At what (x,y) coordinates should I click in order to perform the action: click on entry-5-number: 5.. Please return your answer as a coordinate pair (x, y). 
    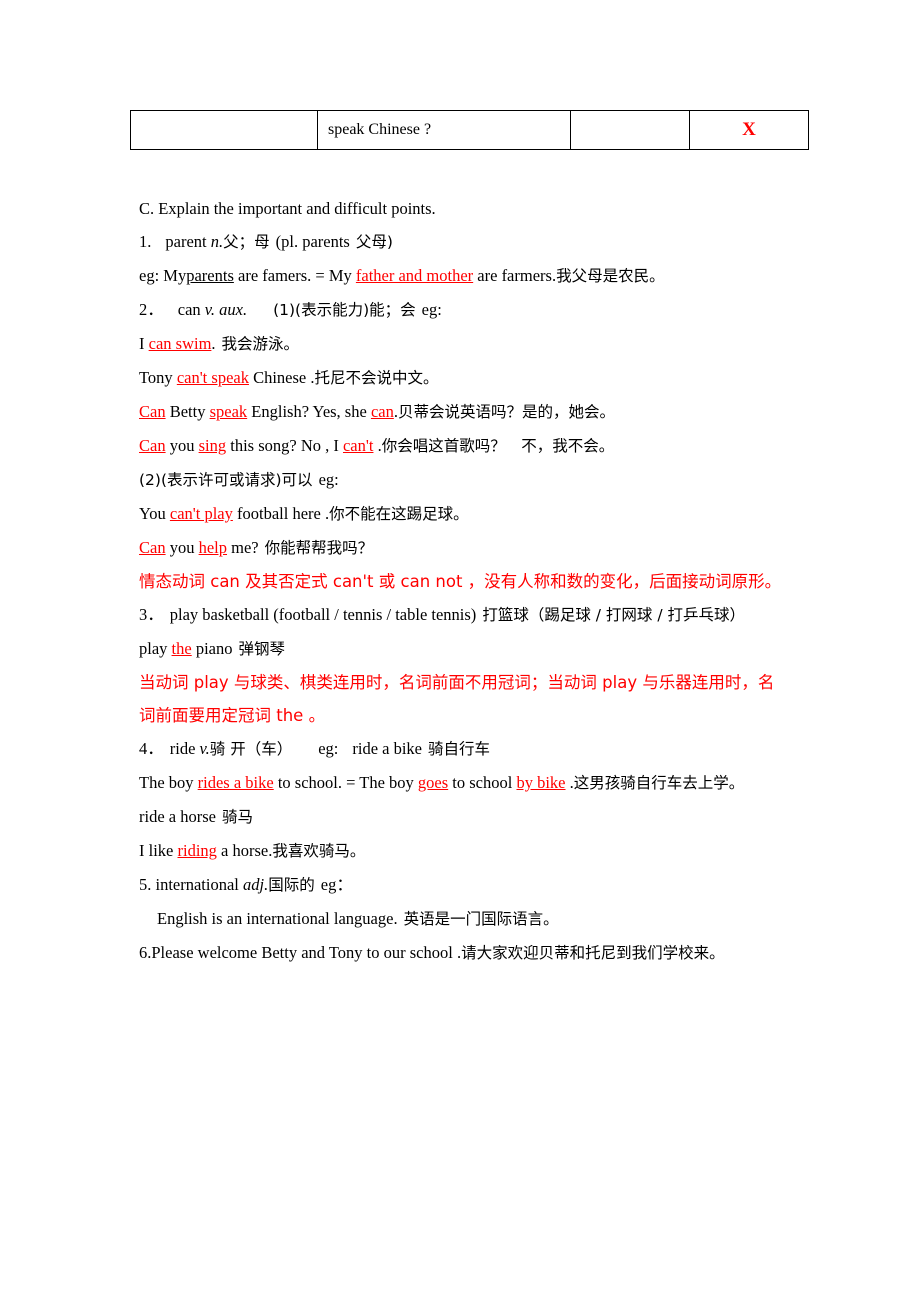
    Looking at the image, I should click on (145, 884).